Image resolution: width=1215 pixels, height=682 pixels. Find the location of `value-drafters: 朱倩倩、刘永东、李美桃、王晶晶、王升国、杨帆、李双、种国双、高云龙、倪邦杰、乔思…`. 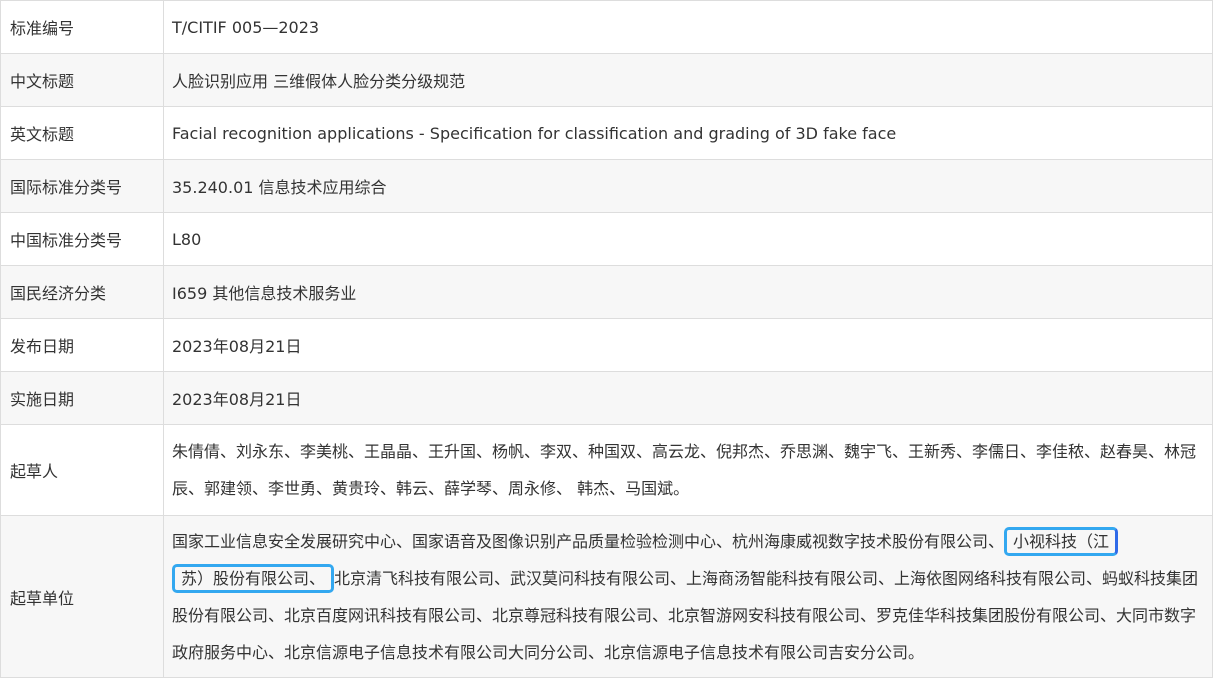

value-drafters: 朱倩倩、刘永东、李美桃、王晶晶、王升国、杨帆、李双、种国双、高云龙、倪邦杰、乔思… is located at coordinates (688, 470).